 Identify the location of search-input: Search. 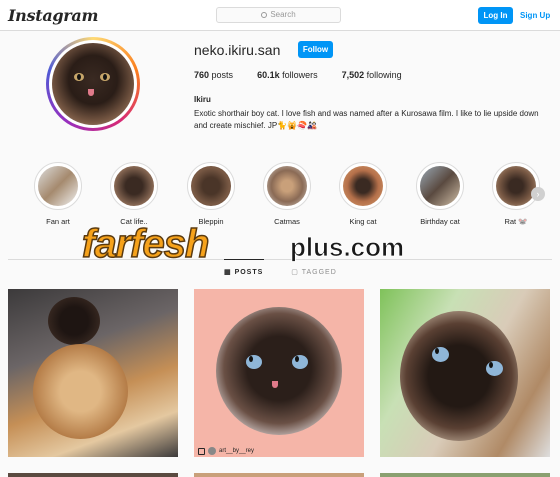
(278, 15).